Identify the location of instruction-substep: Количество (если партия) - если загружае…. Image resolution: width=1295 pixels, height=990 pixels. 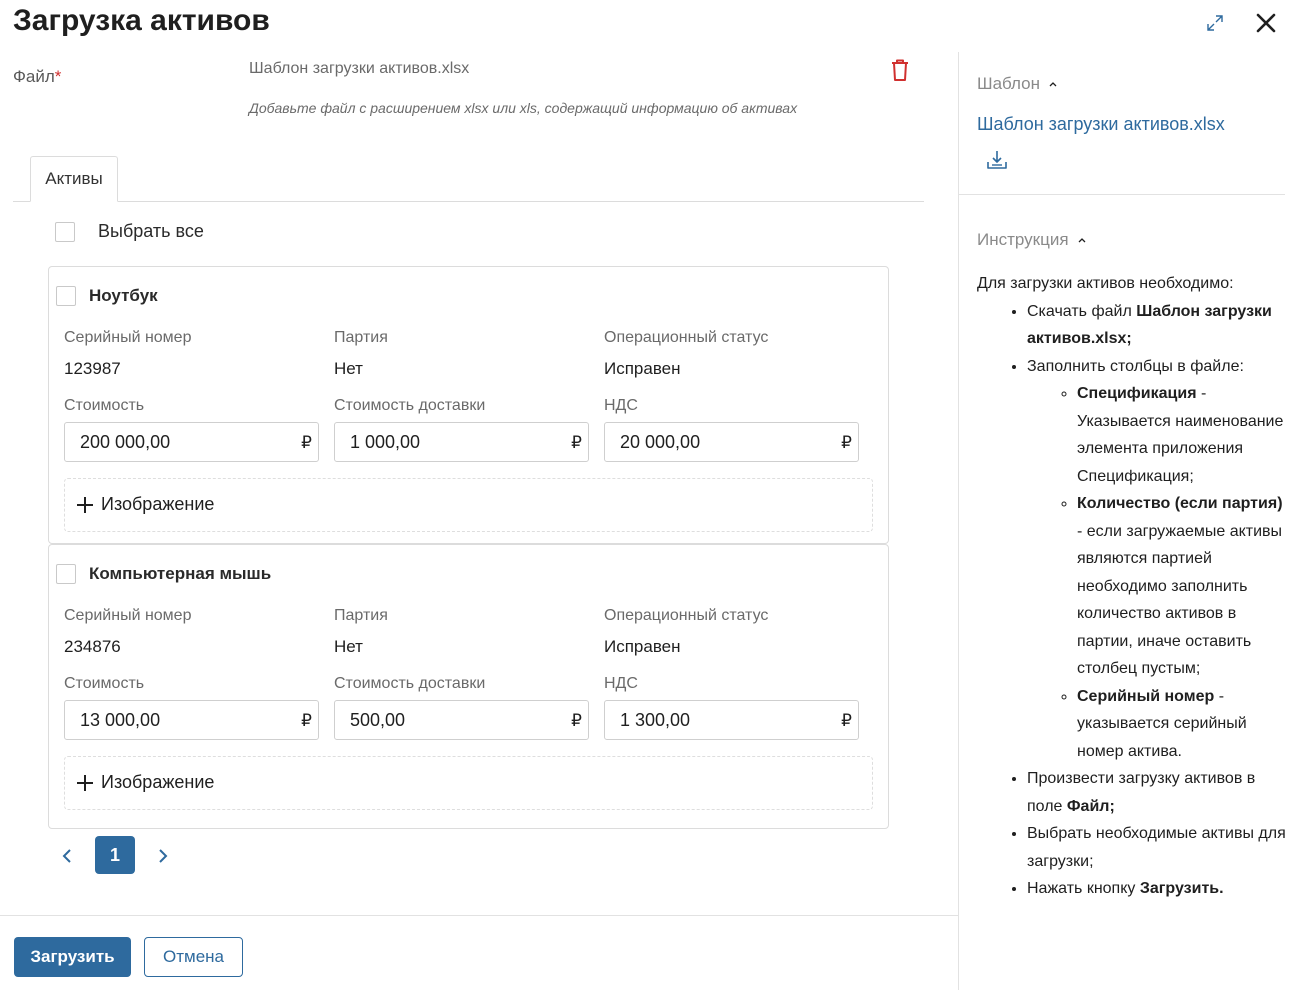
(1182, 586).